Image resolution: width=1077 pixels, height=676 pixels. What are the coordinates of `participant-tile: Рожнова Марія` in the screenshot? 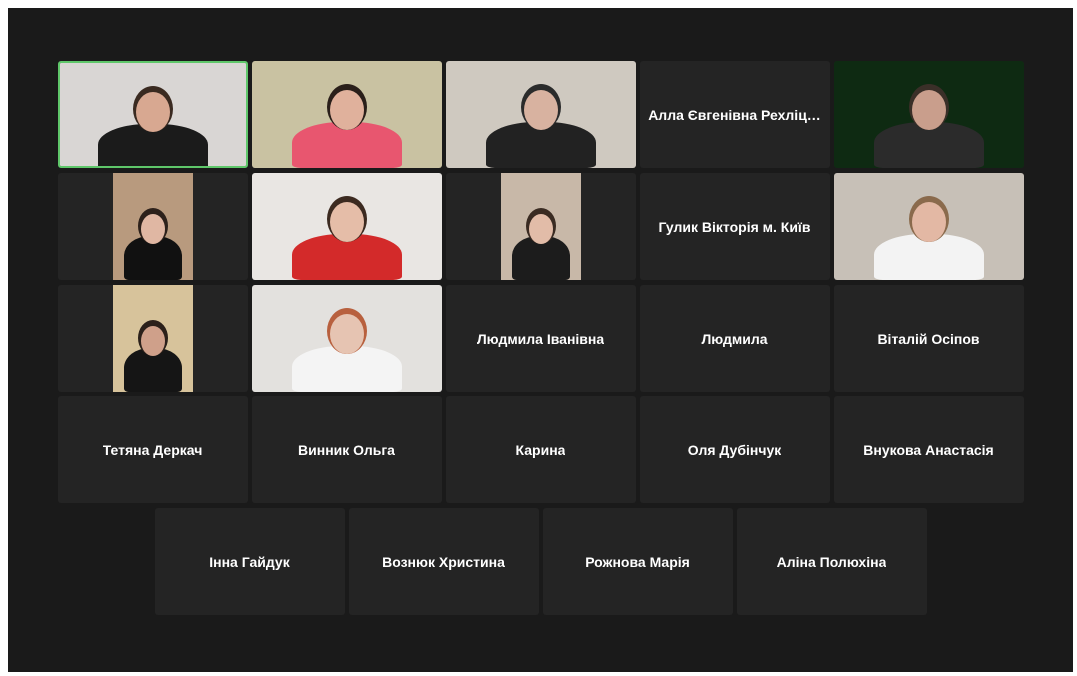 It's located at (637, 561).